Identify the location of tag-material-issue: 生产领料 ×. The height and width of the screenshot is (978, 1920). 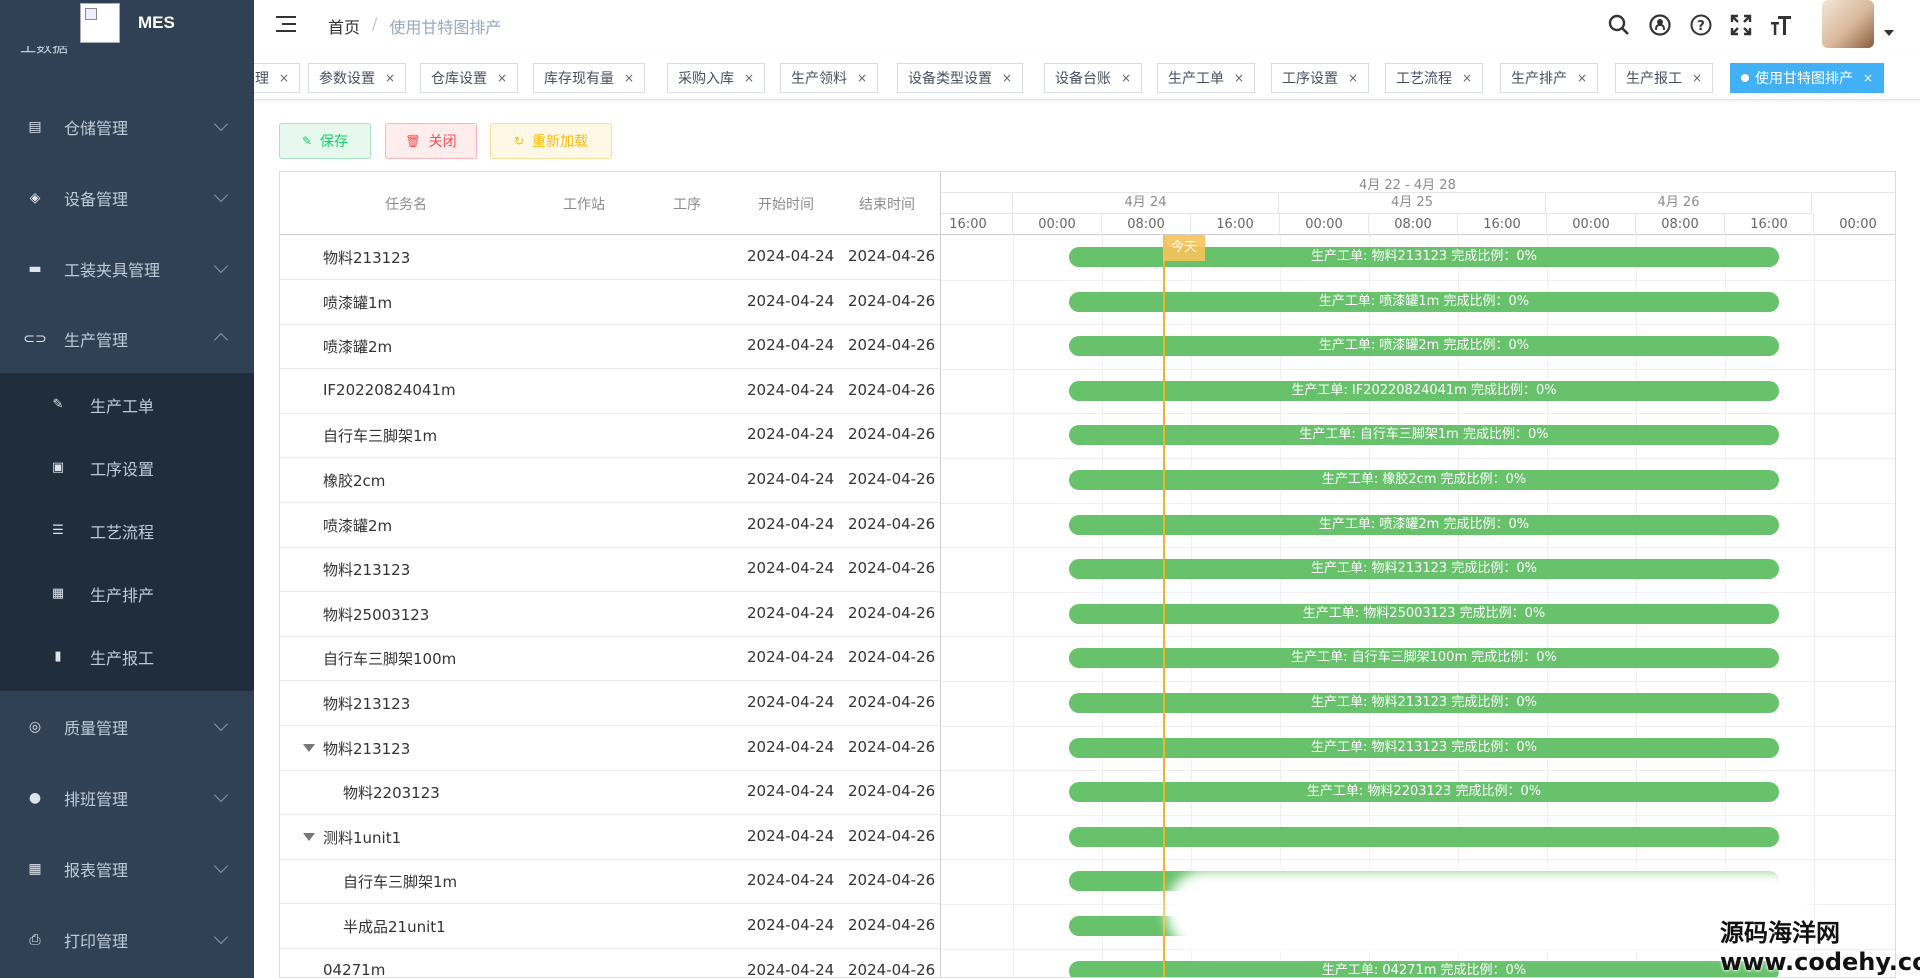
(829, 78).